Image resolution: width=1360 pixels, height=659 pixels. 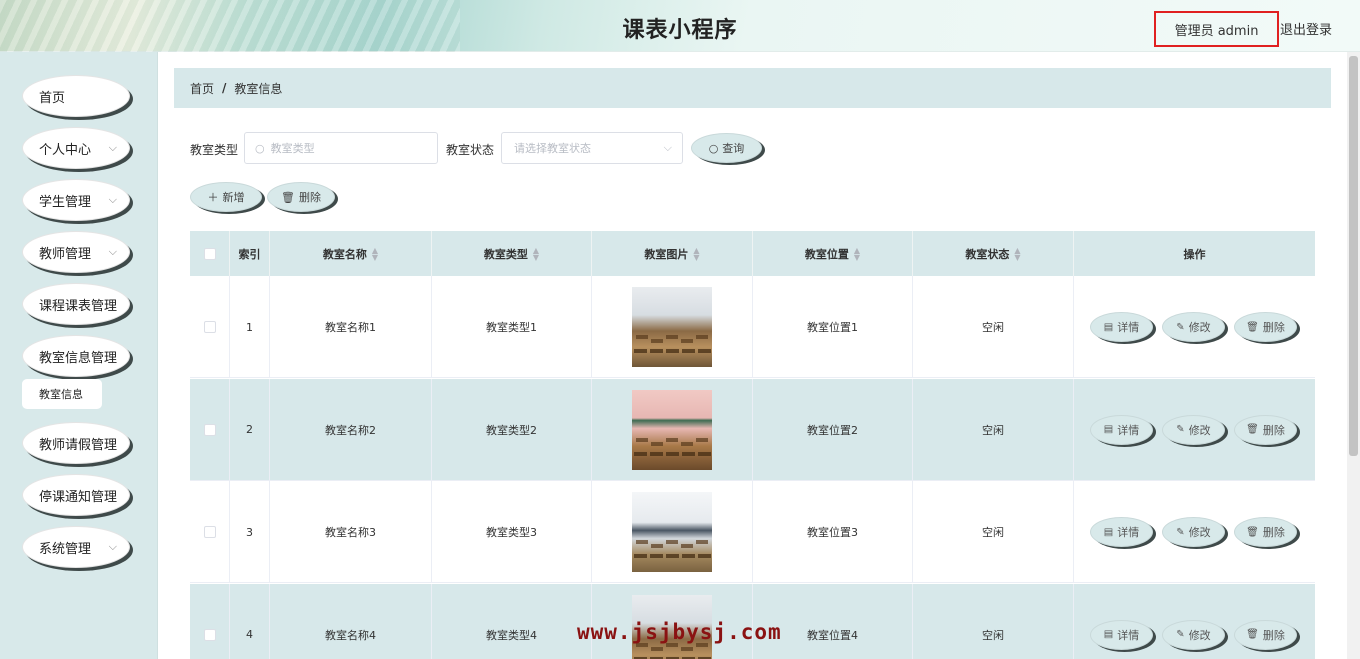 What do you see at coordinates (214, 150) in the screenshot?
I see `classroom-type-label: 教室类型` at bounding box center [214, 150].